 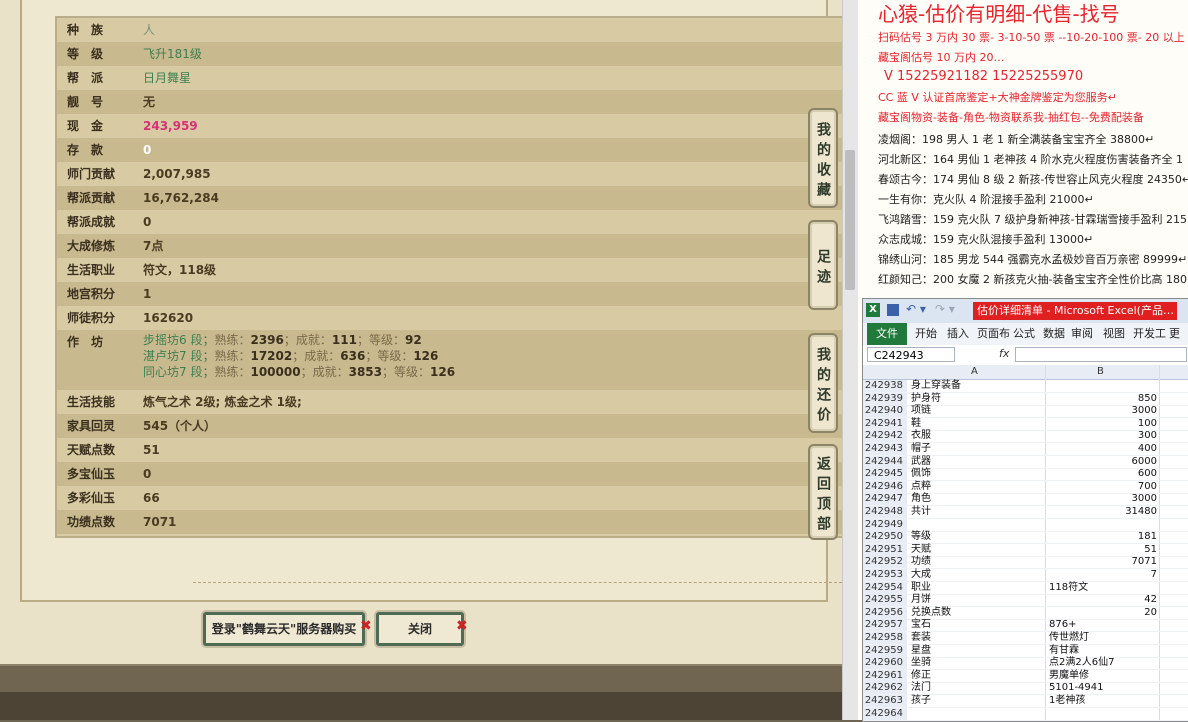 I want to click on cell-a: 宝石, so click(x=921, y=625).